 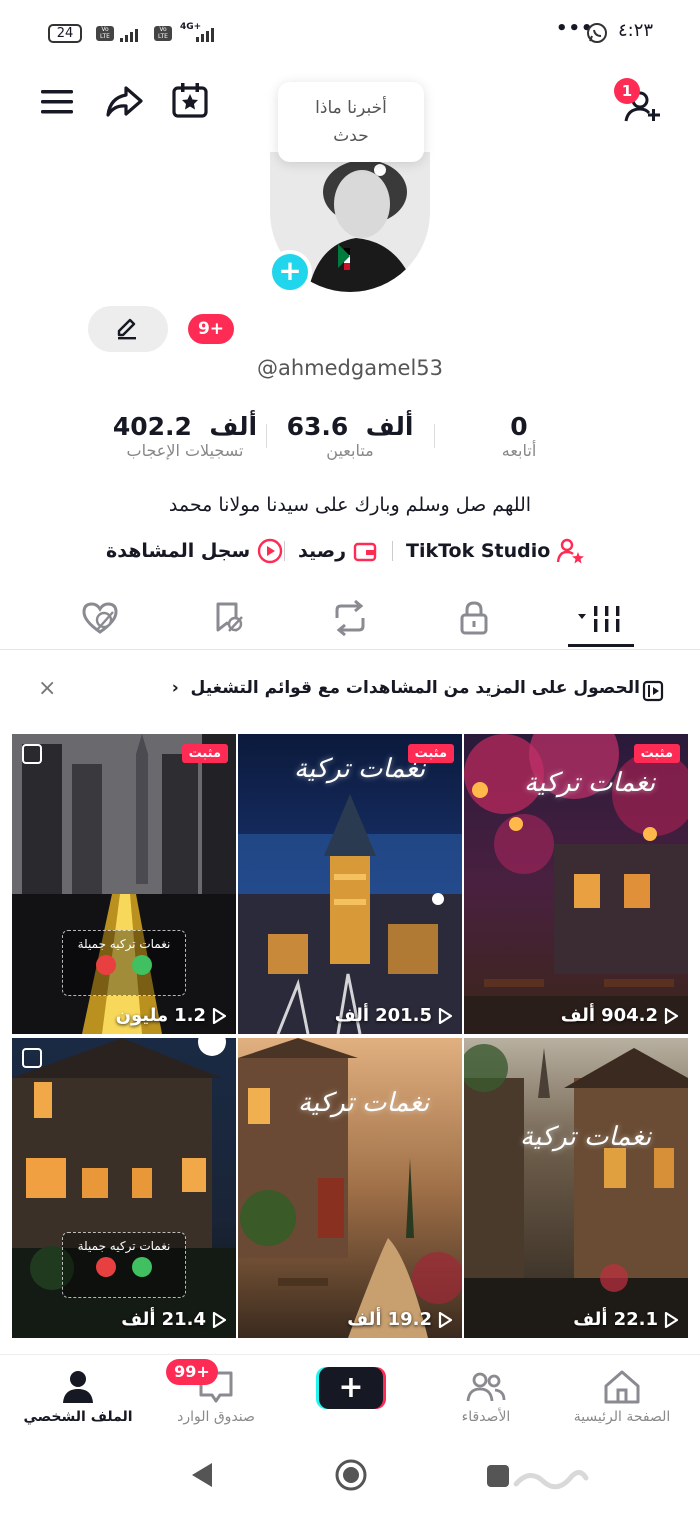 I want to click on pinned-badge: مثبت, so click(x=430, y=753).